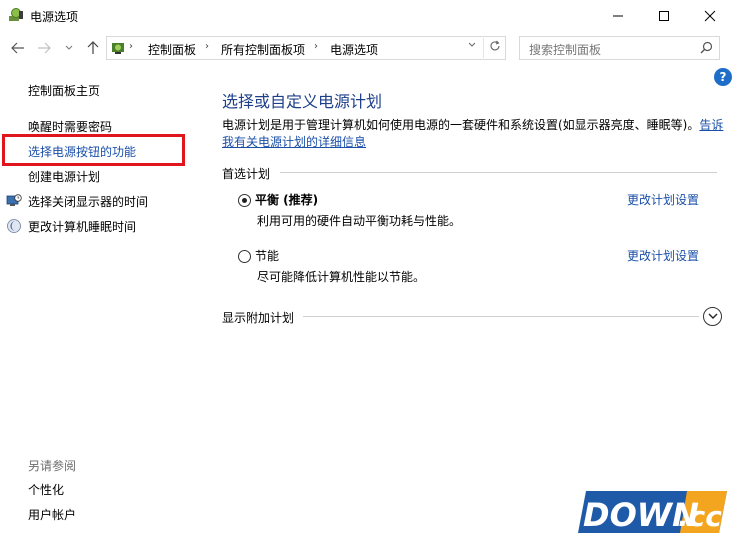 This screenshot has width=733, height=538. Describe the element at coordinates (88, 201) in the screenshot. I see `turn-off-display-link: 选择关闭显示器的时间` at that location.